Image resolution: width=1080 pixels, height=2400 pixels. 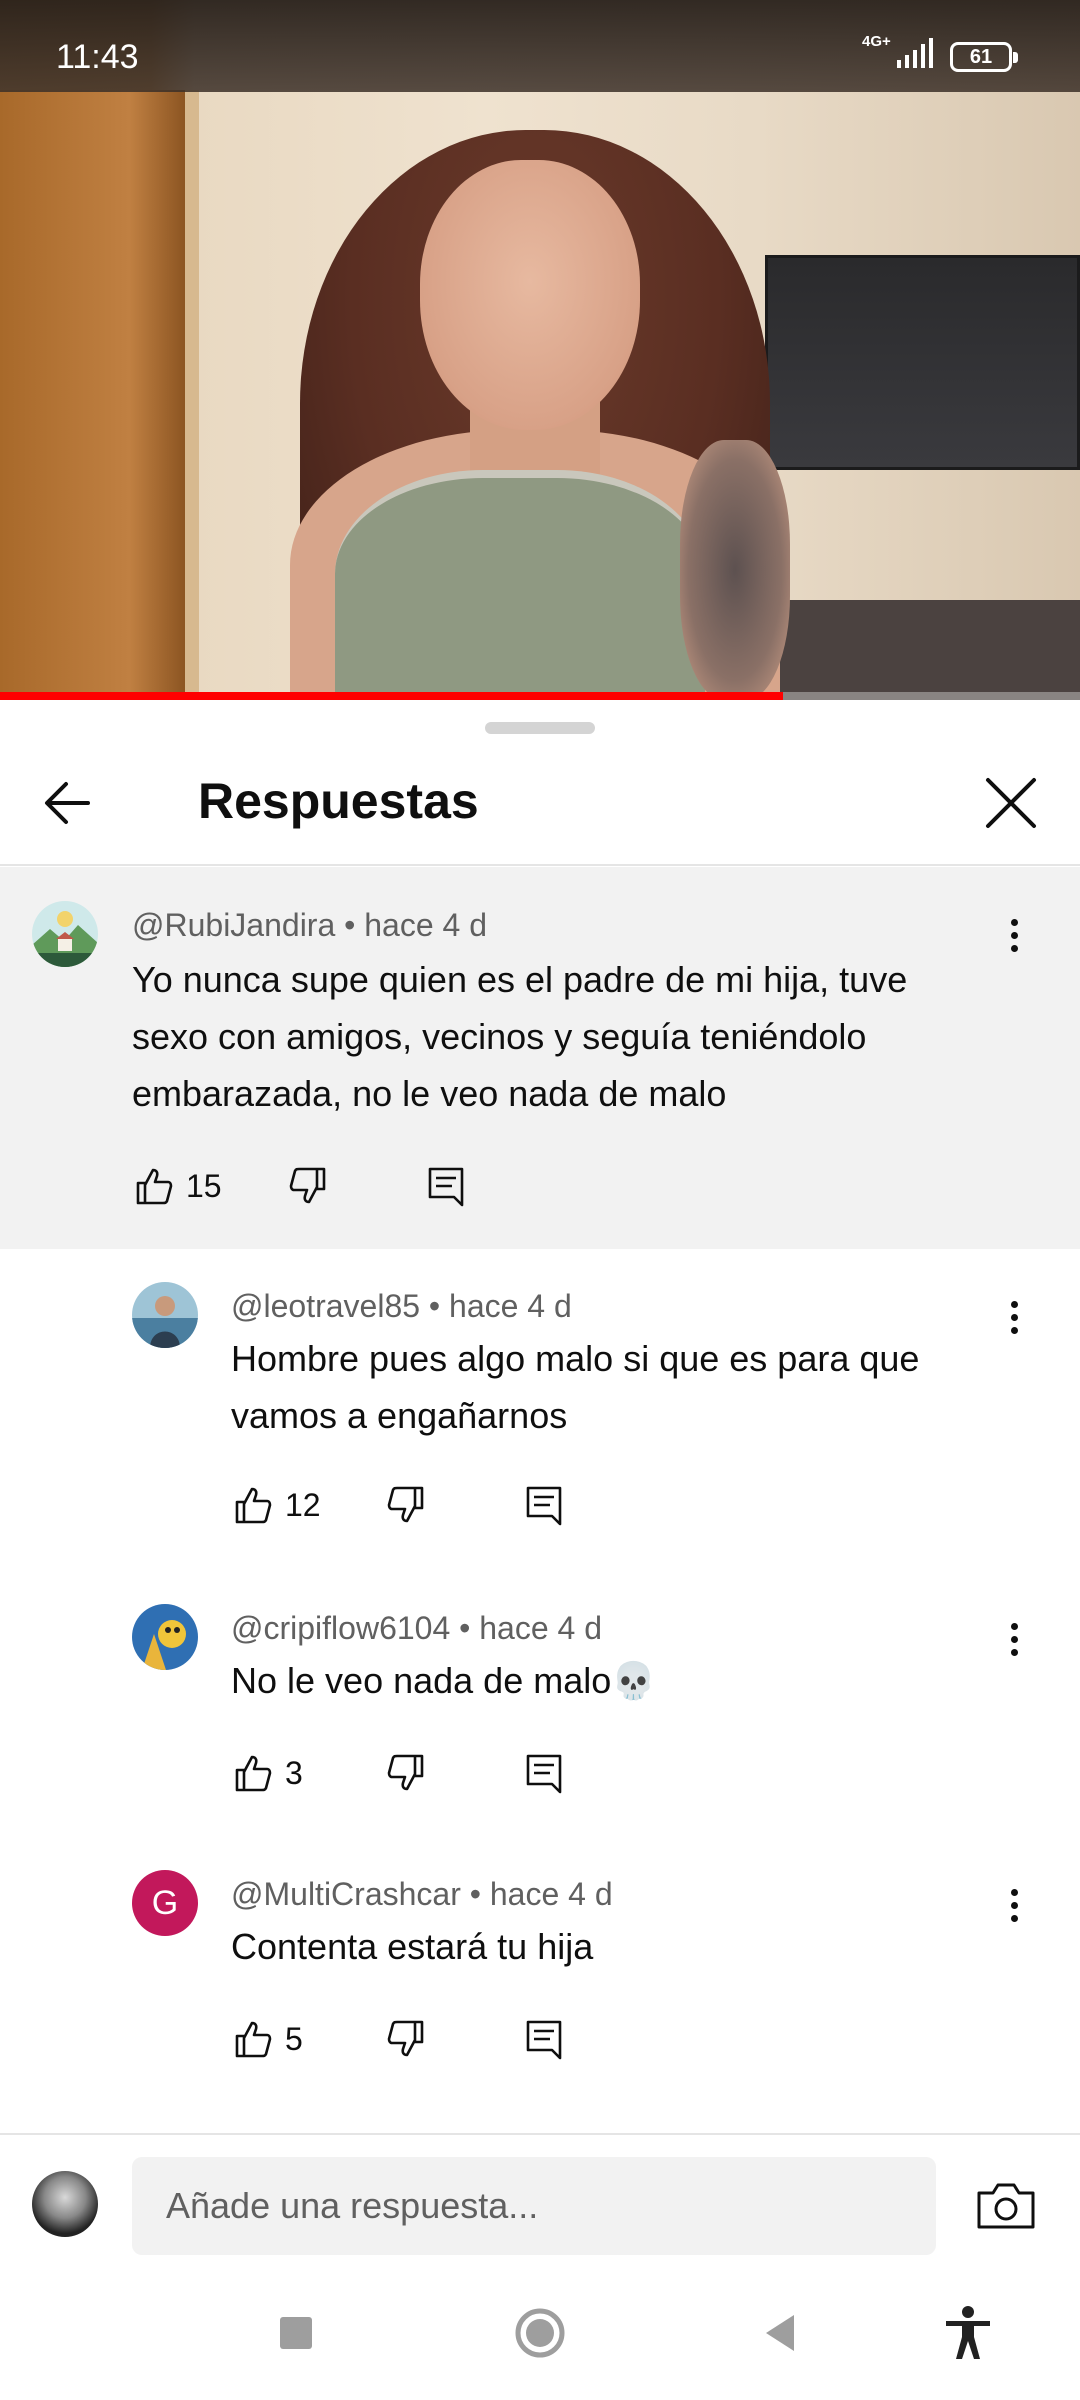 I want to click on sheet-header: Respuestas, so click(x=540, y=803).